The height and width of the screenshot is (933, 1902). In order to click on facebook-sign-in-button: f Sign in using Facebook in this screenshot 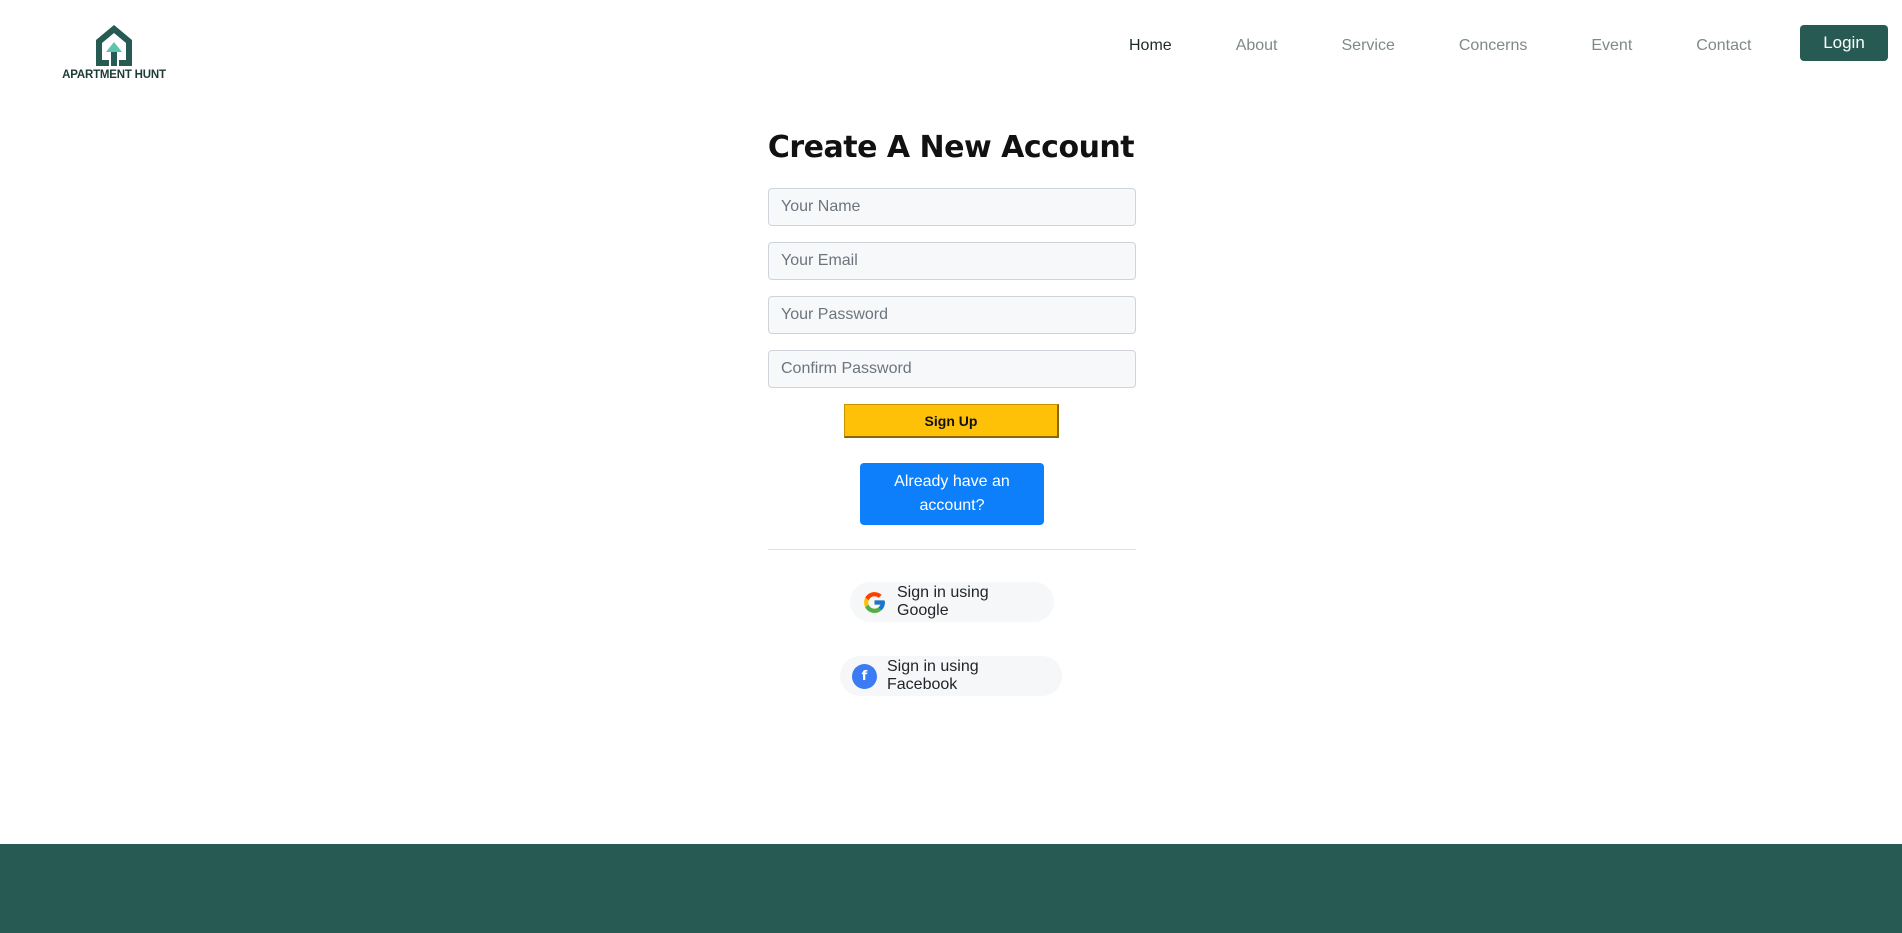, I will do `click(951, 676)`.